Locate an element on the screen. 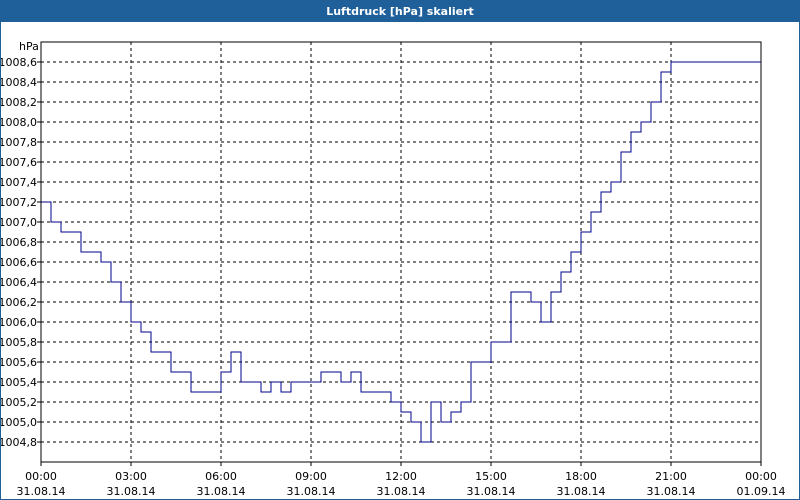 The height and width of the screenshot is (500, 800). y-tick-label: 1005,2 is located at coordinates (19, 402).